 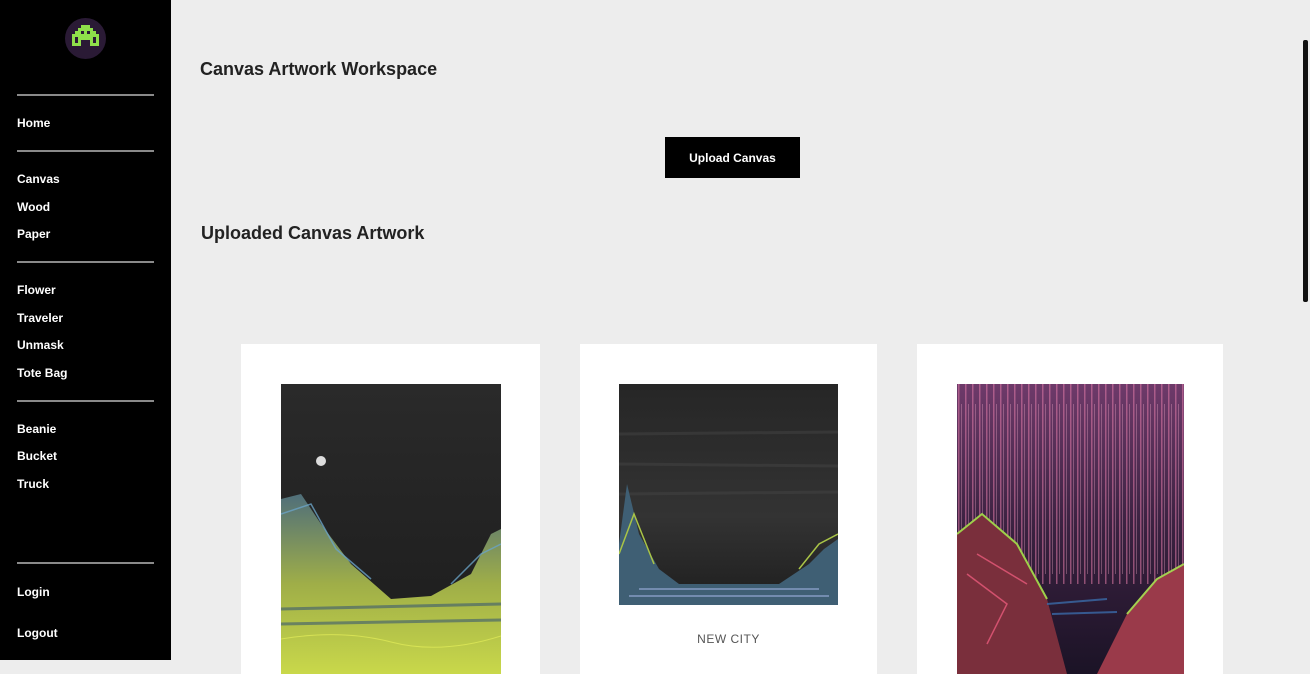 What do you see at coordinates (36, 429) in the screenshot?
I see `sidebar-item-beanie: Beanie` at bounding box center [36, 429].